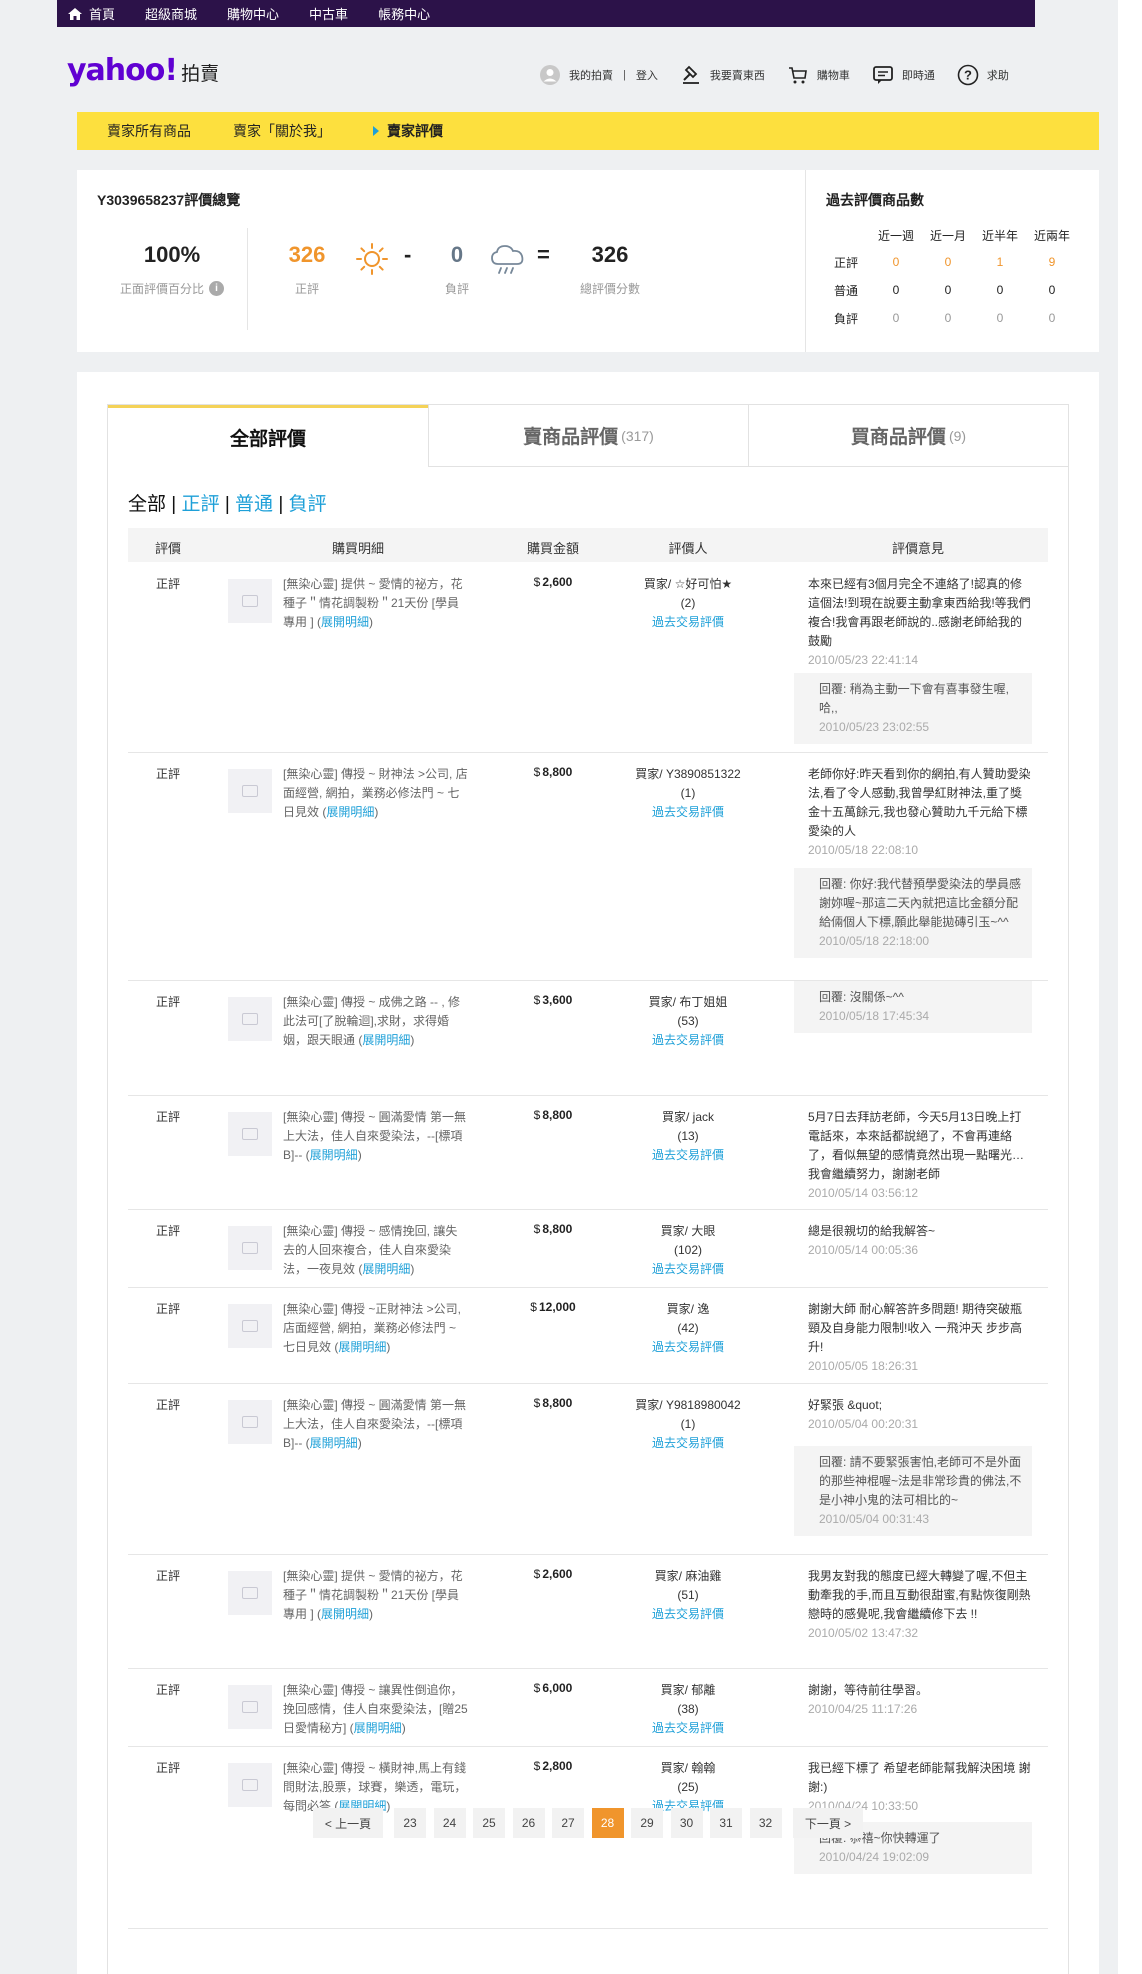 This screenshot has width=1142, height=1974. What do you see at coordinates (688, 1231) in the screenshot?
I see `rater-name: 買家/ 大眼` at bounding box center [688, 1231].